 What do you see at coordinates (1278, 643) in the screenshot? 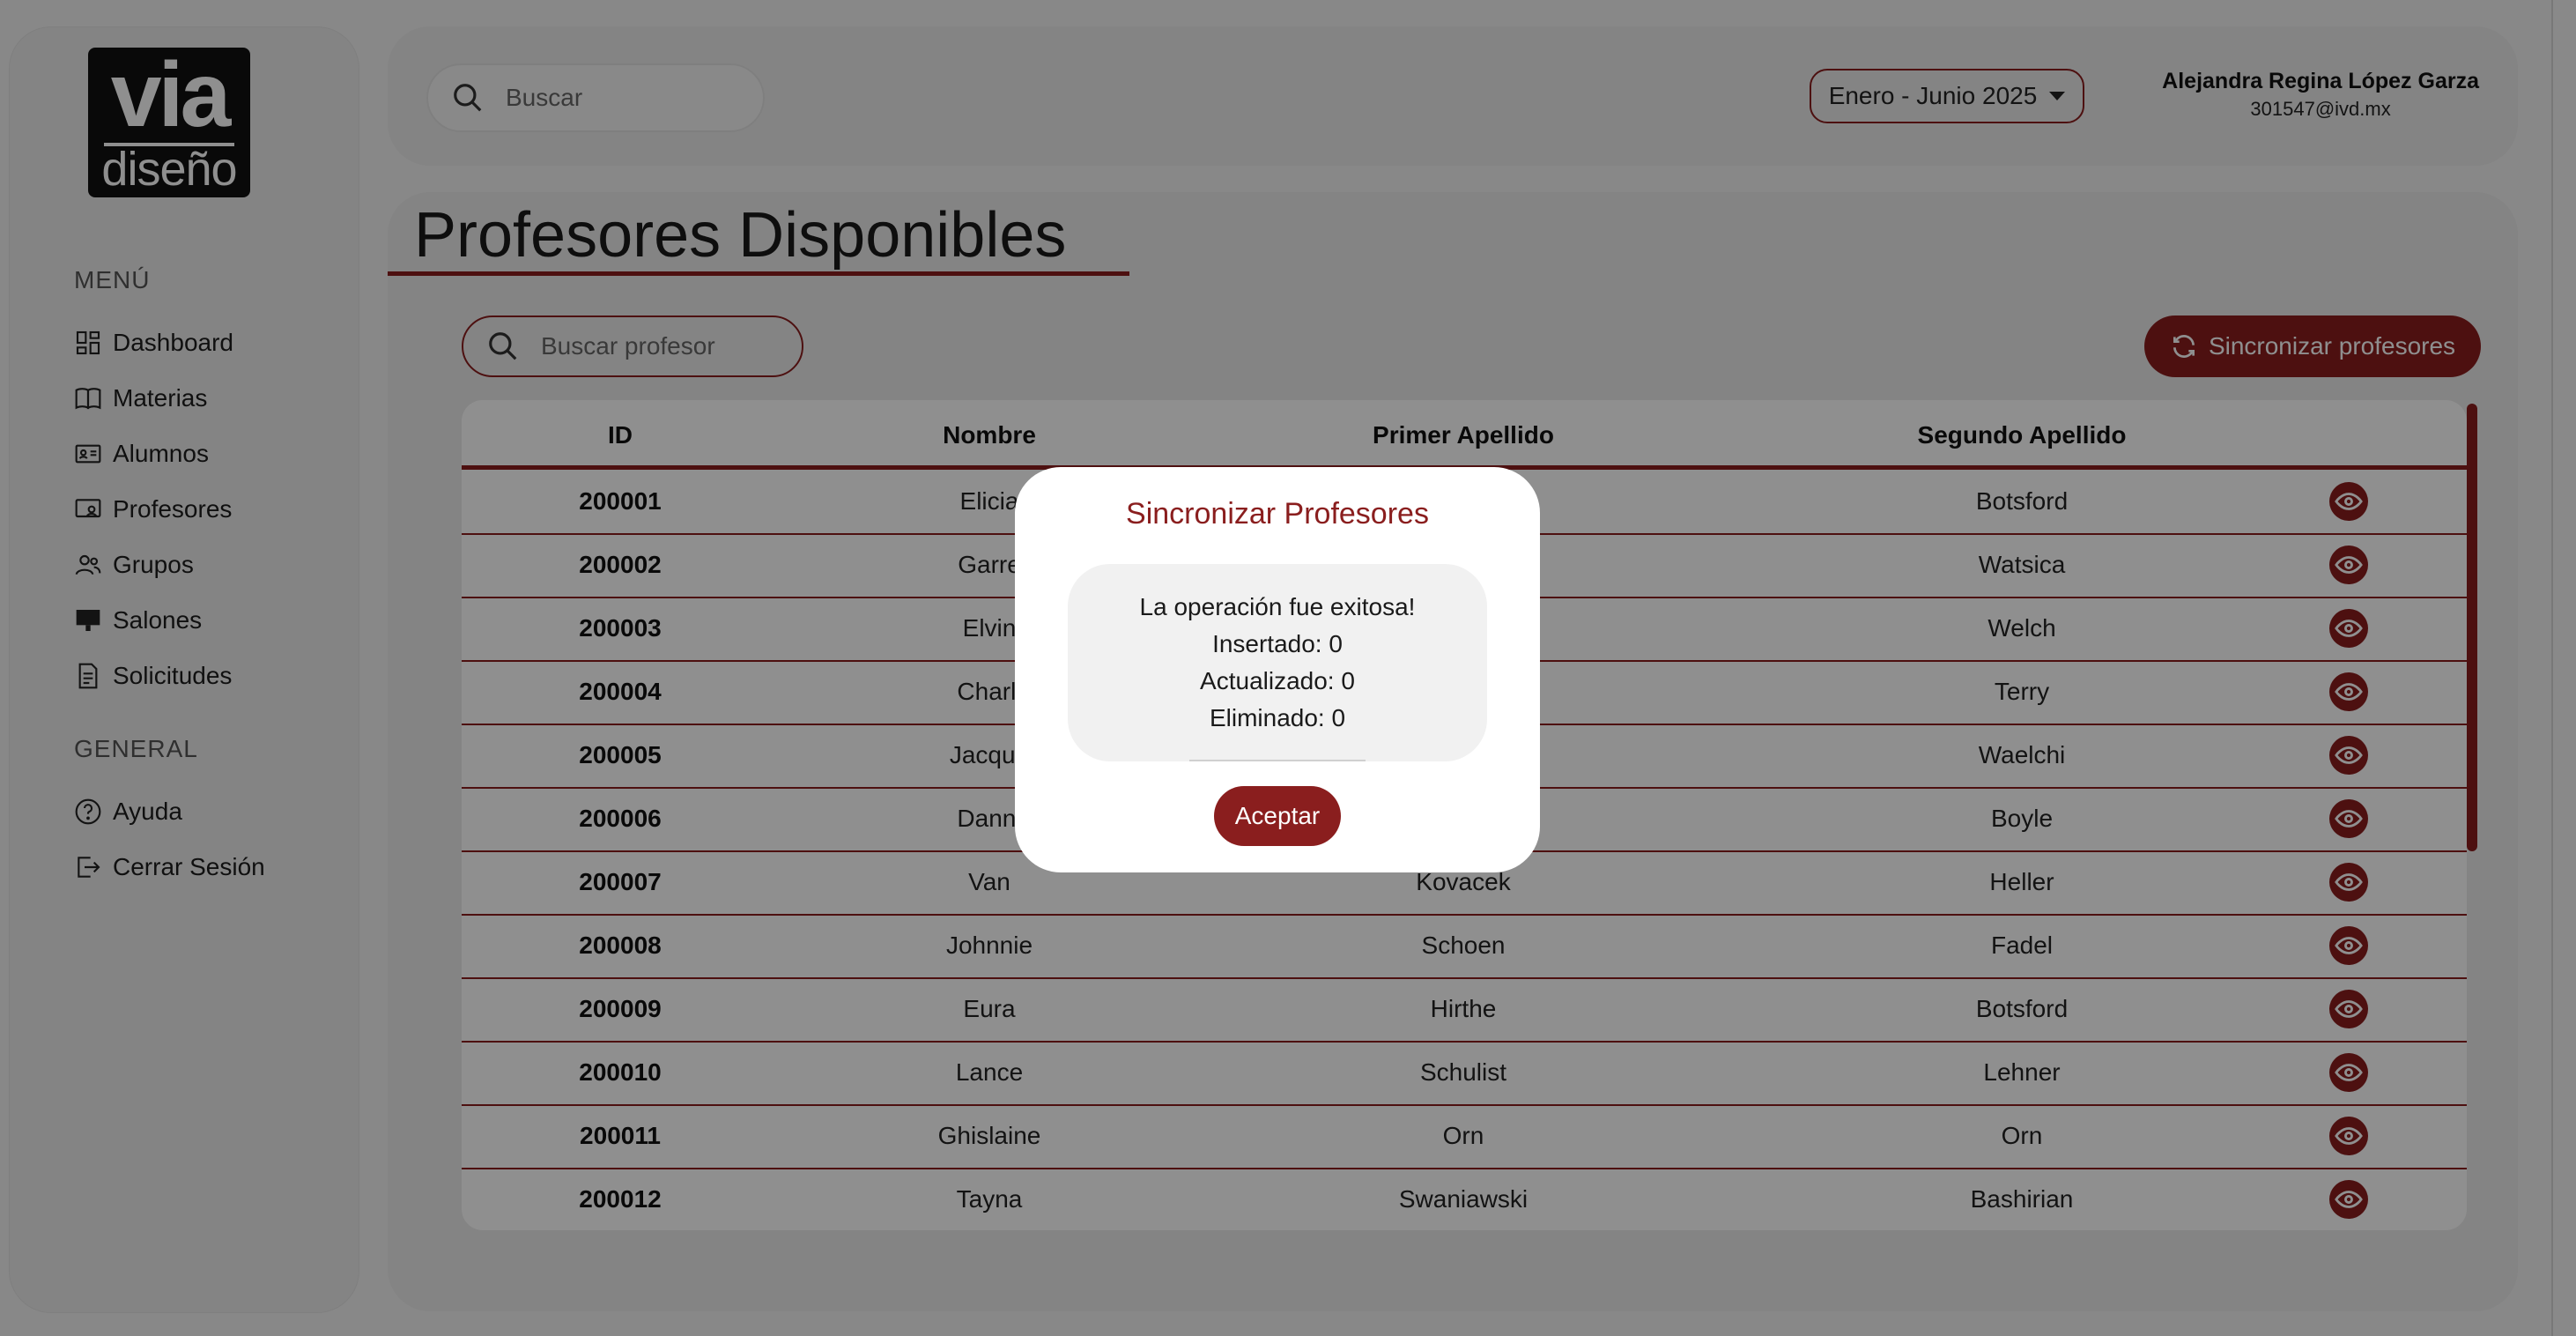
I see `inserted-count: Insertado: 0` at bounding box center [1278, 643].